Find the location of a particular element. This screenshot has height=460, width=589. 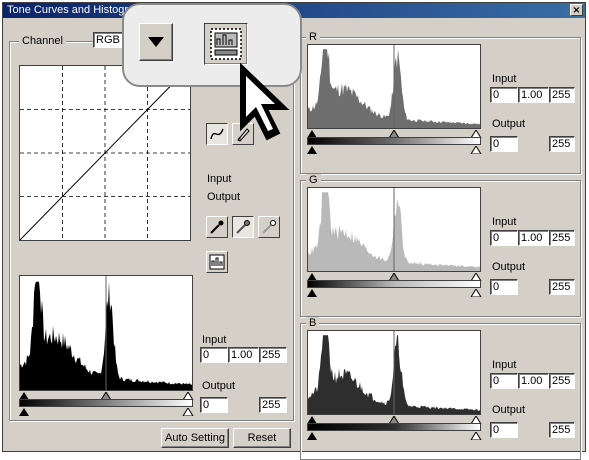

channel-g-histogram is located at coordinates (394, 229).